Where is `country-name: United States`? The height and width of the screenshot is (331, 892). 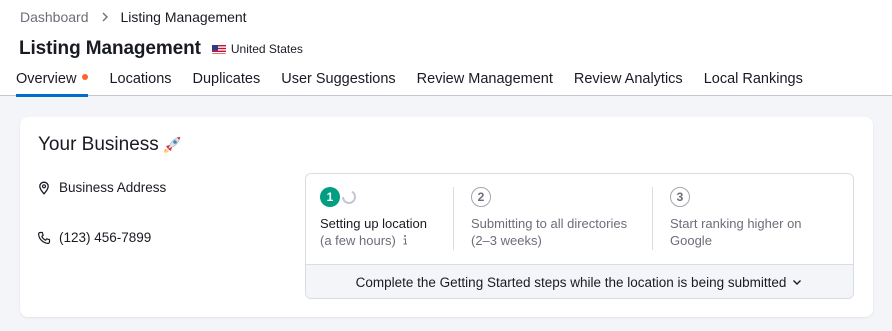
country-name: United States is located at coordinates (266, 49).